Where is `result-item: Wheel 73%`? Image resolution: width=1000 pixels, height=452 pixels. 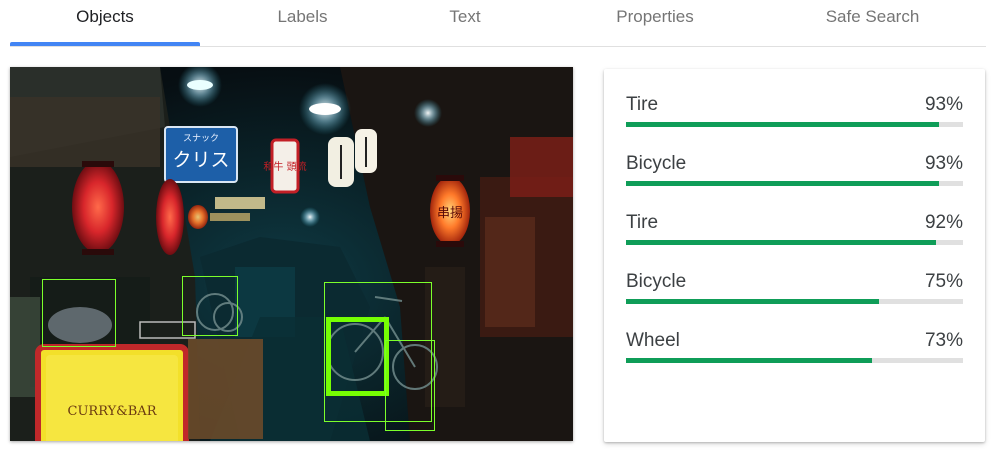
result-item: Wheel 73% is located at coordinates (794, 350).